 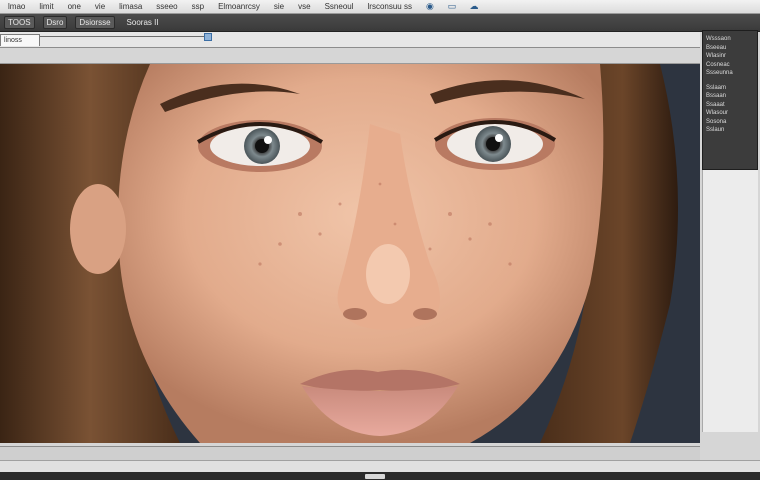 I want to click on menu-item-1: lmao, so click(x=16, y=7).